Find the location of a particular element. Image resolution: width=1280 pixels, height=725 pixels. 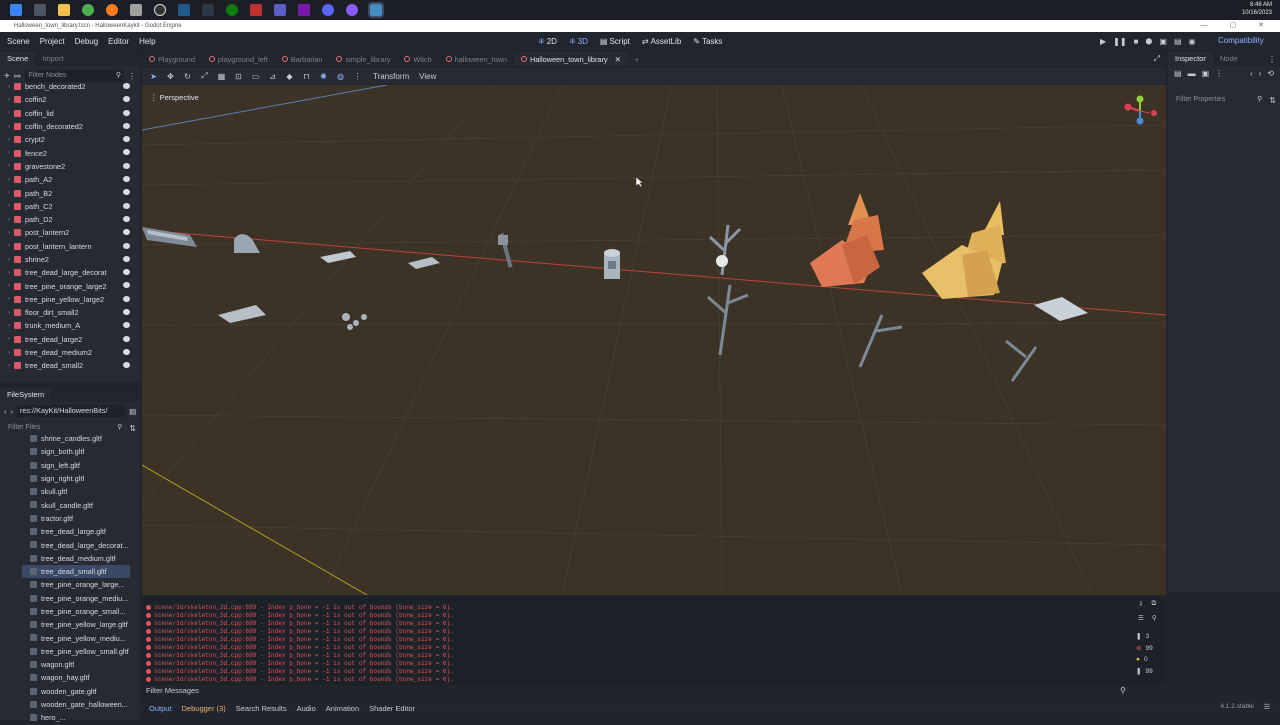

scene-tree-node: › path_D2 is located at coordinates (74, 219).